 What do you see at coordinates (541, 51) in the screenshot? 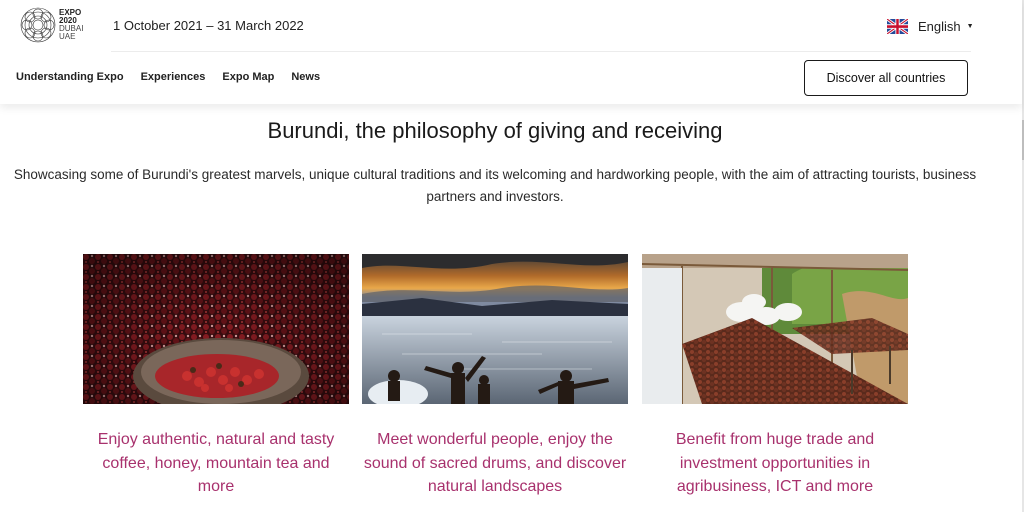
I see `header-divider` at bounding box center [541, 51].